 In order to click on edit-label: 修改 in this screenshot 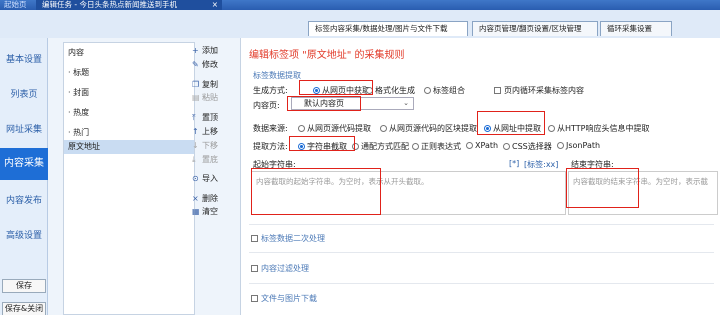, I will do `click(210, 64)`.